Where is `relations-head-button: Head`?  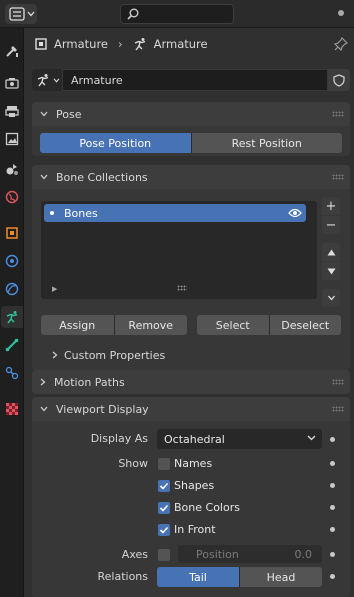
relations-head-button: Head is located at coordinates (281, 577).